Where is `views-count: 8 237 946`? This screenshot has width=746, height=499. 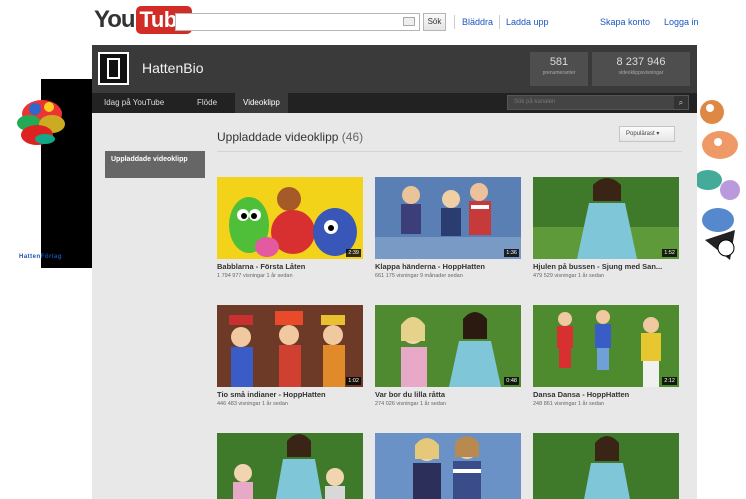 views-count: 8 237 946 is located at coordinates (641, 62).